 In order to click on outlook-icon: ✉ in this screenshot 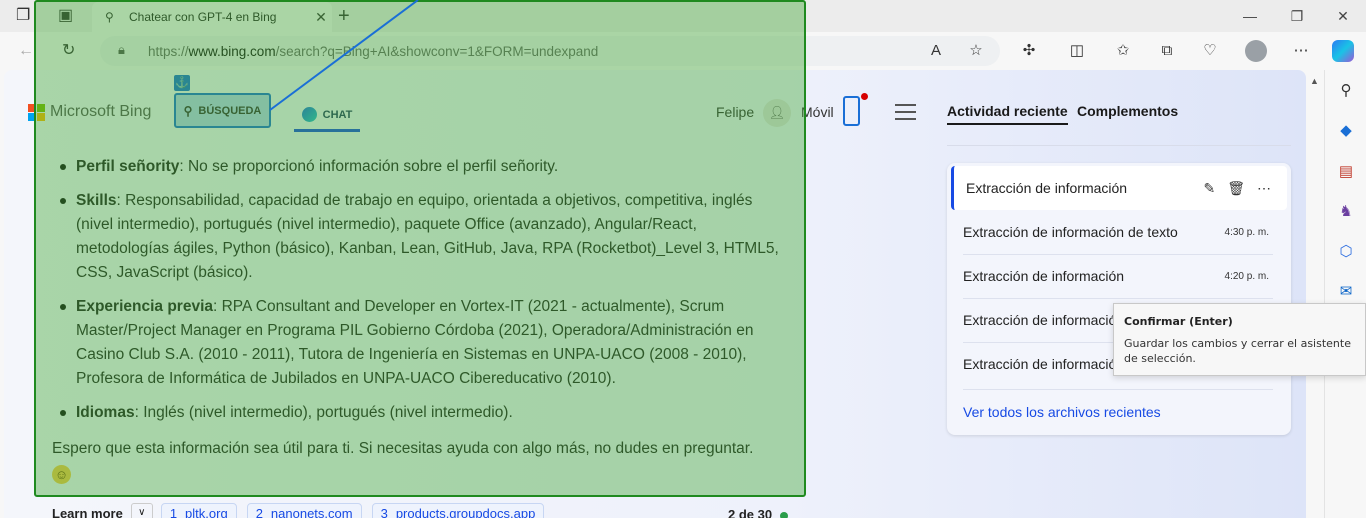, I will do `click(1346, 292)`.